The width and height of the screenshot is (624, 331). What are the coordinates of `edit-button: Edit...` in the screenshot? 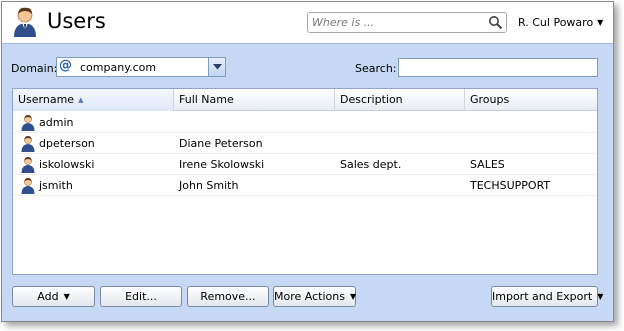 It's located at (141, 296).